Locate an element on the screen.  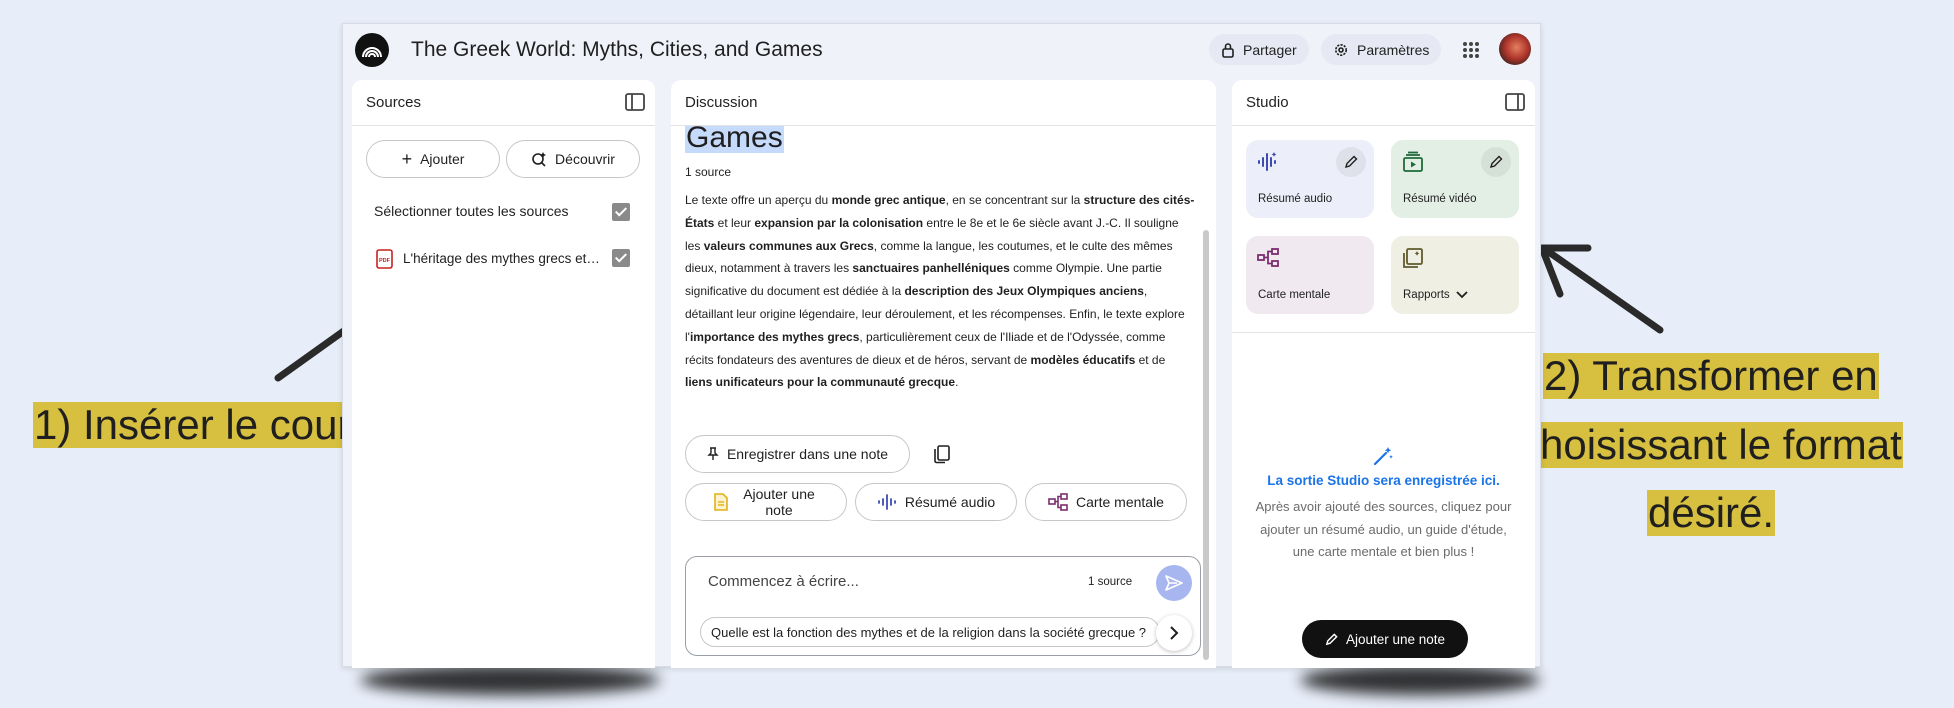
plus-icon: + is located at coordinates (407, 159).